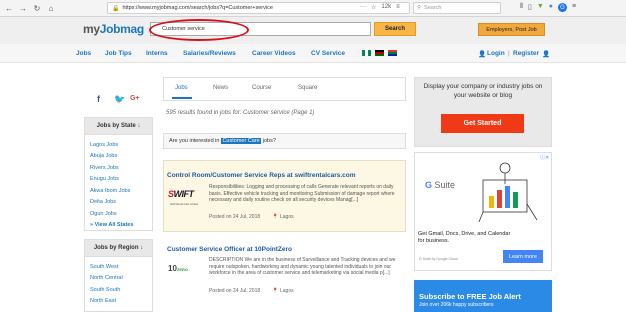 This screenshot has height=312, width=626. What do you see at coordinates (482, 123) in the screenshot?
I see `get-started-button: Get Started` at bounding box center [482, 123].